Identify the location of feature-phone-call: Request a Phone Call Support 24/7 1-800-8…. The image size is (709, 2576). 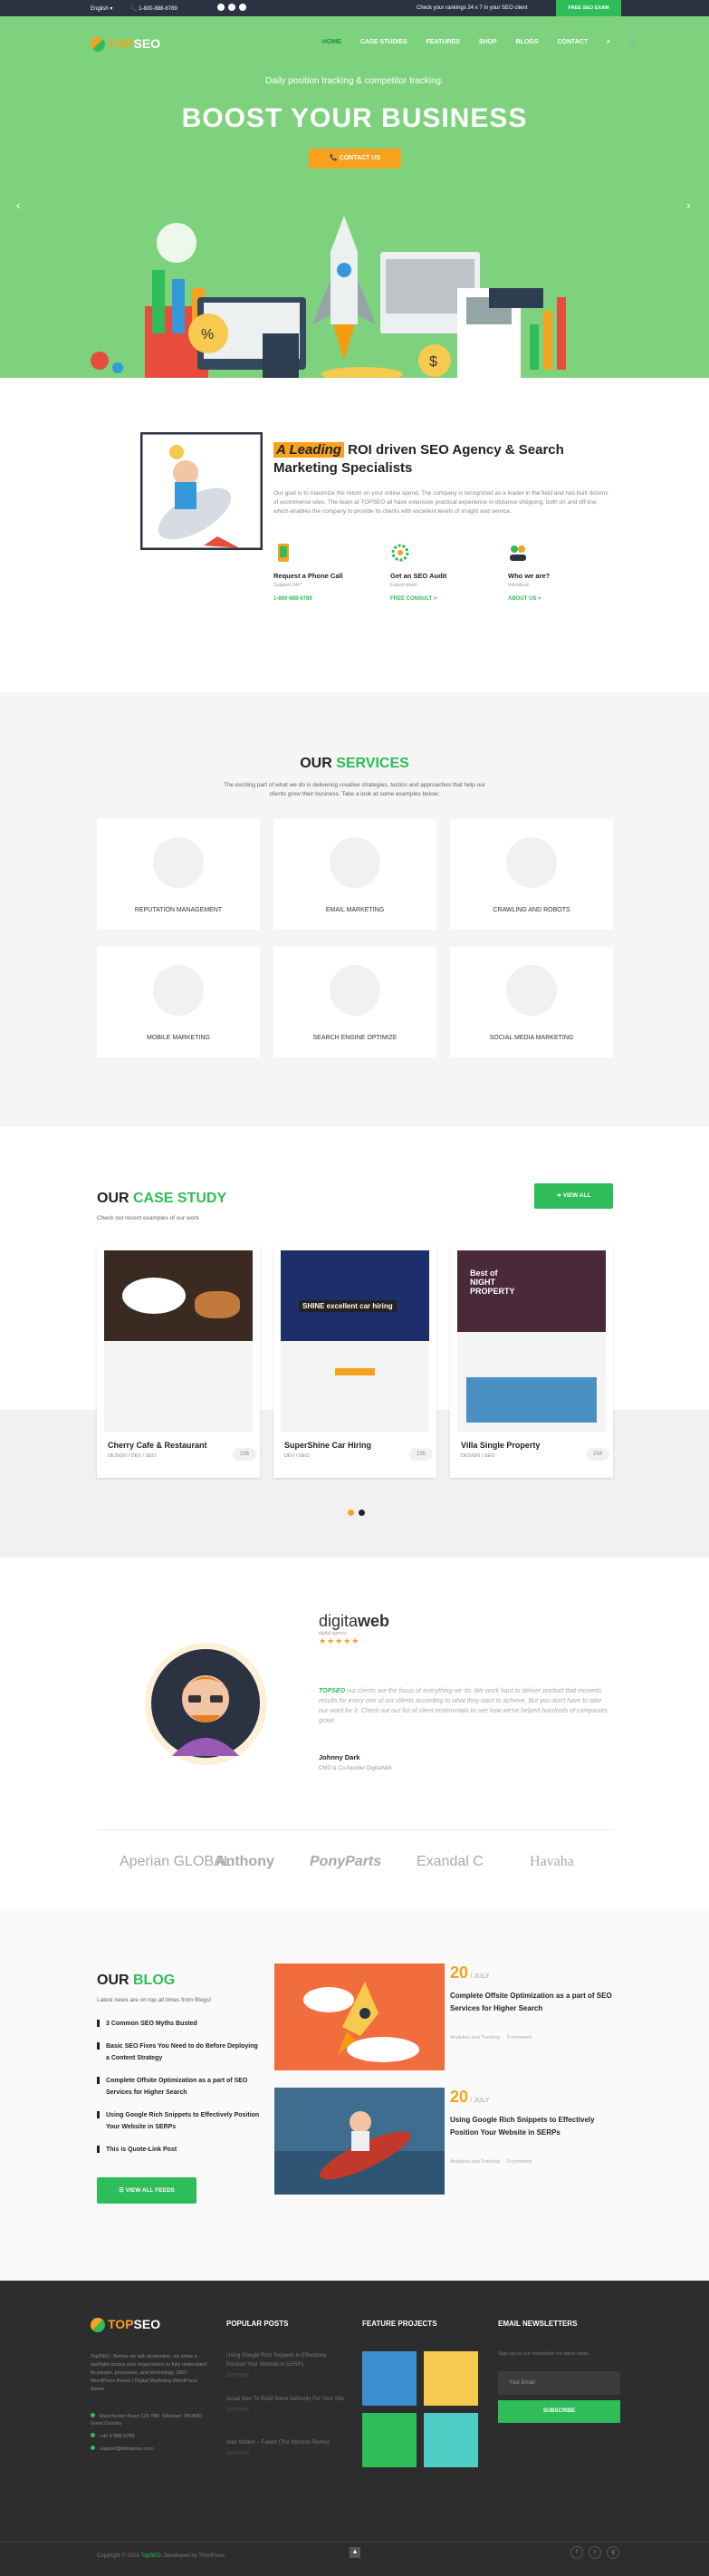
(327, 572).